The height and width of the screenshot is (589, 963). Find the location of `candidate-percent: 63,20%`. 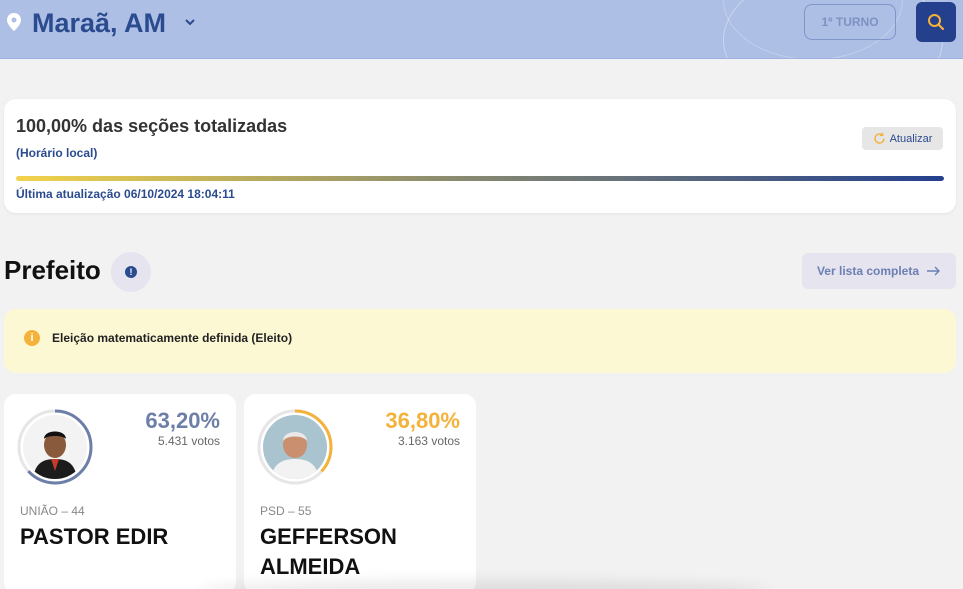

candidate-percent: 63,20% is located at coordinates (182, 420).